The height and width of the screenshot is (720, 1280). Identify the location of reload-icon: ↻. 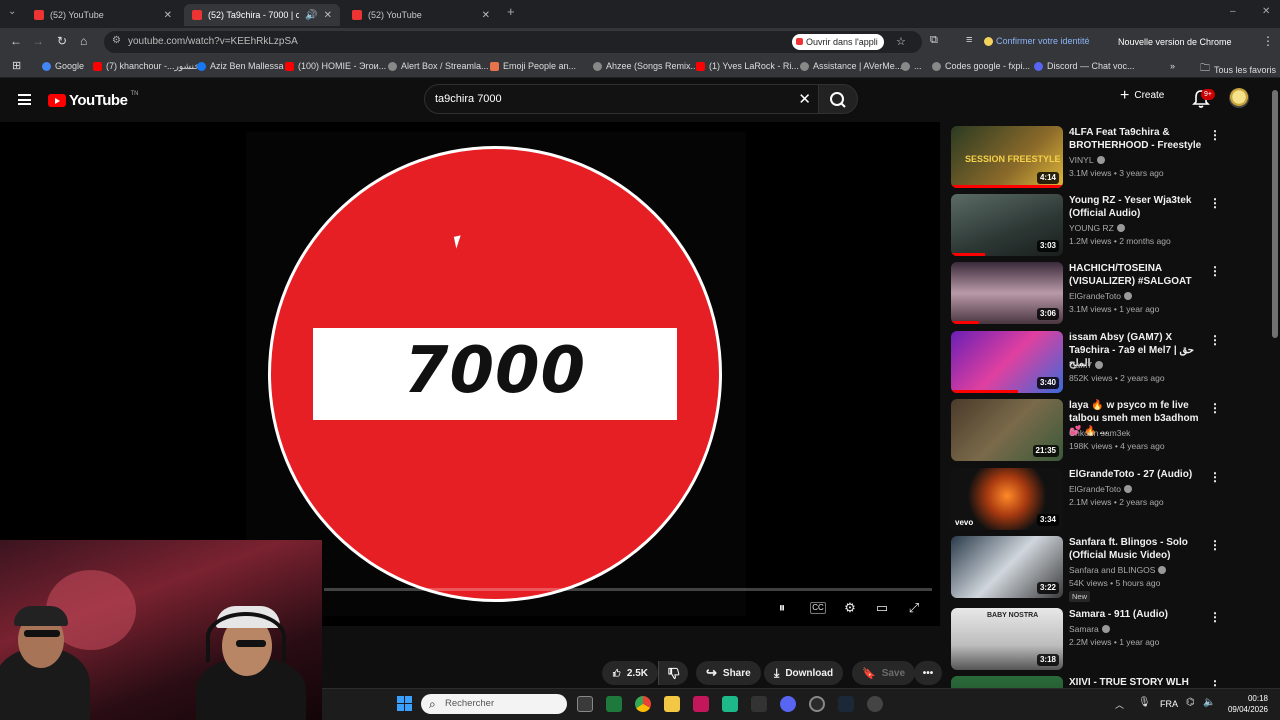
(62, 41).